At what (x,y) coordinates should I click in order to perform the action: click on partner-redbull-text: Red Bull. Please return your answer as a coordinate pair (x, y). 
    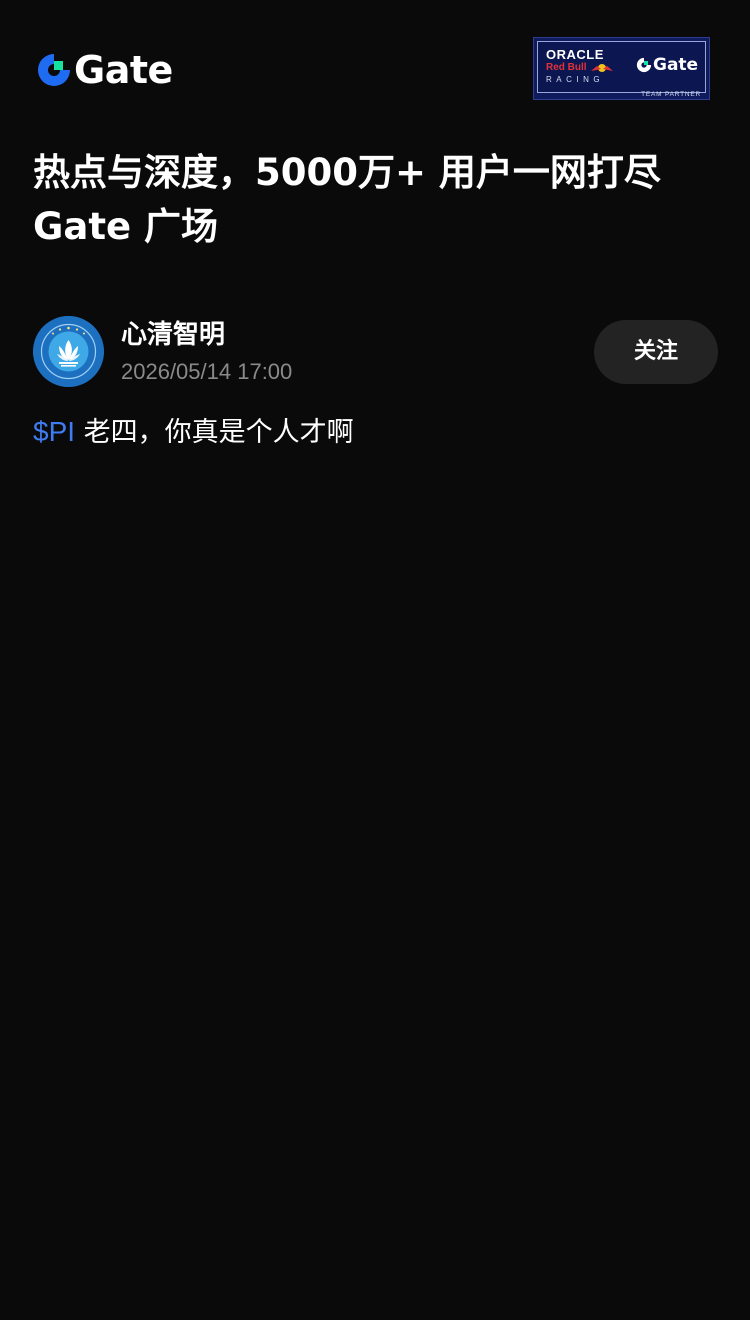
    Looking at the image, I should click on (566, 67).